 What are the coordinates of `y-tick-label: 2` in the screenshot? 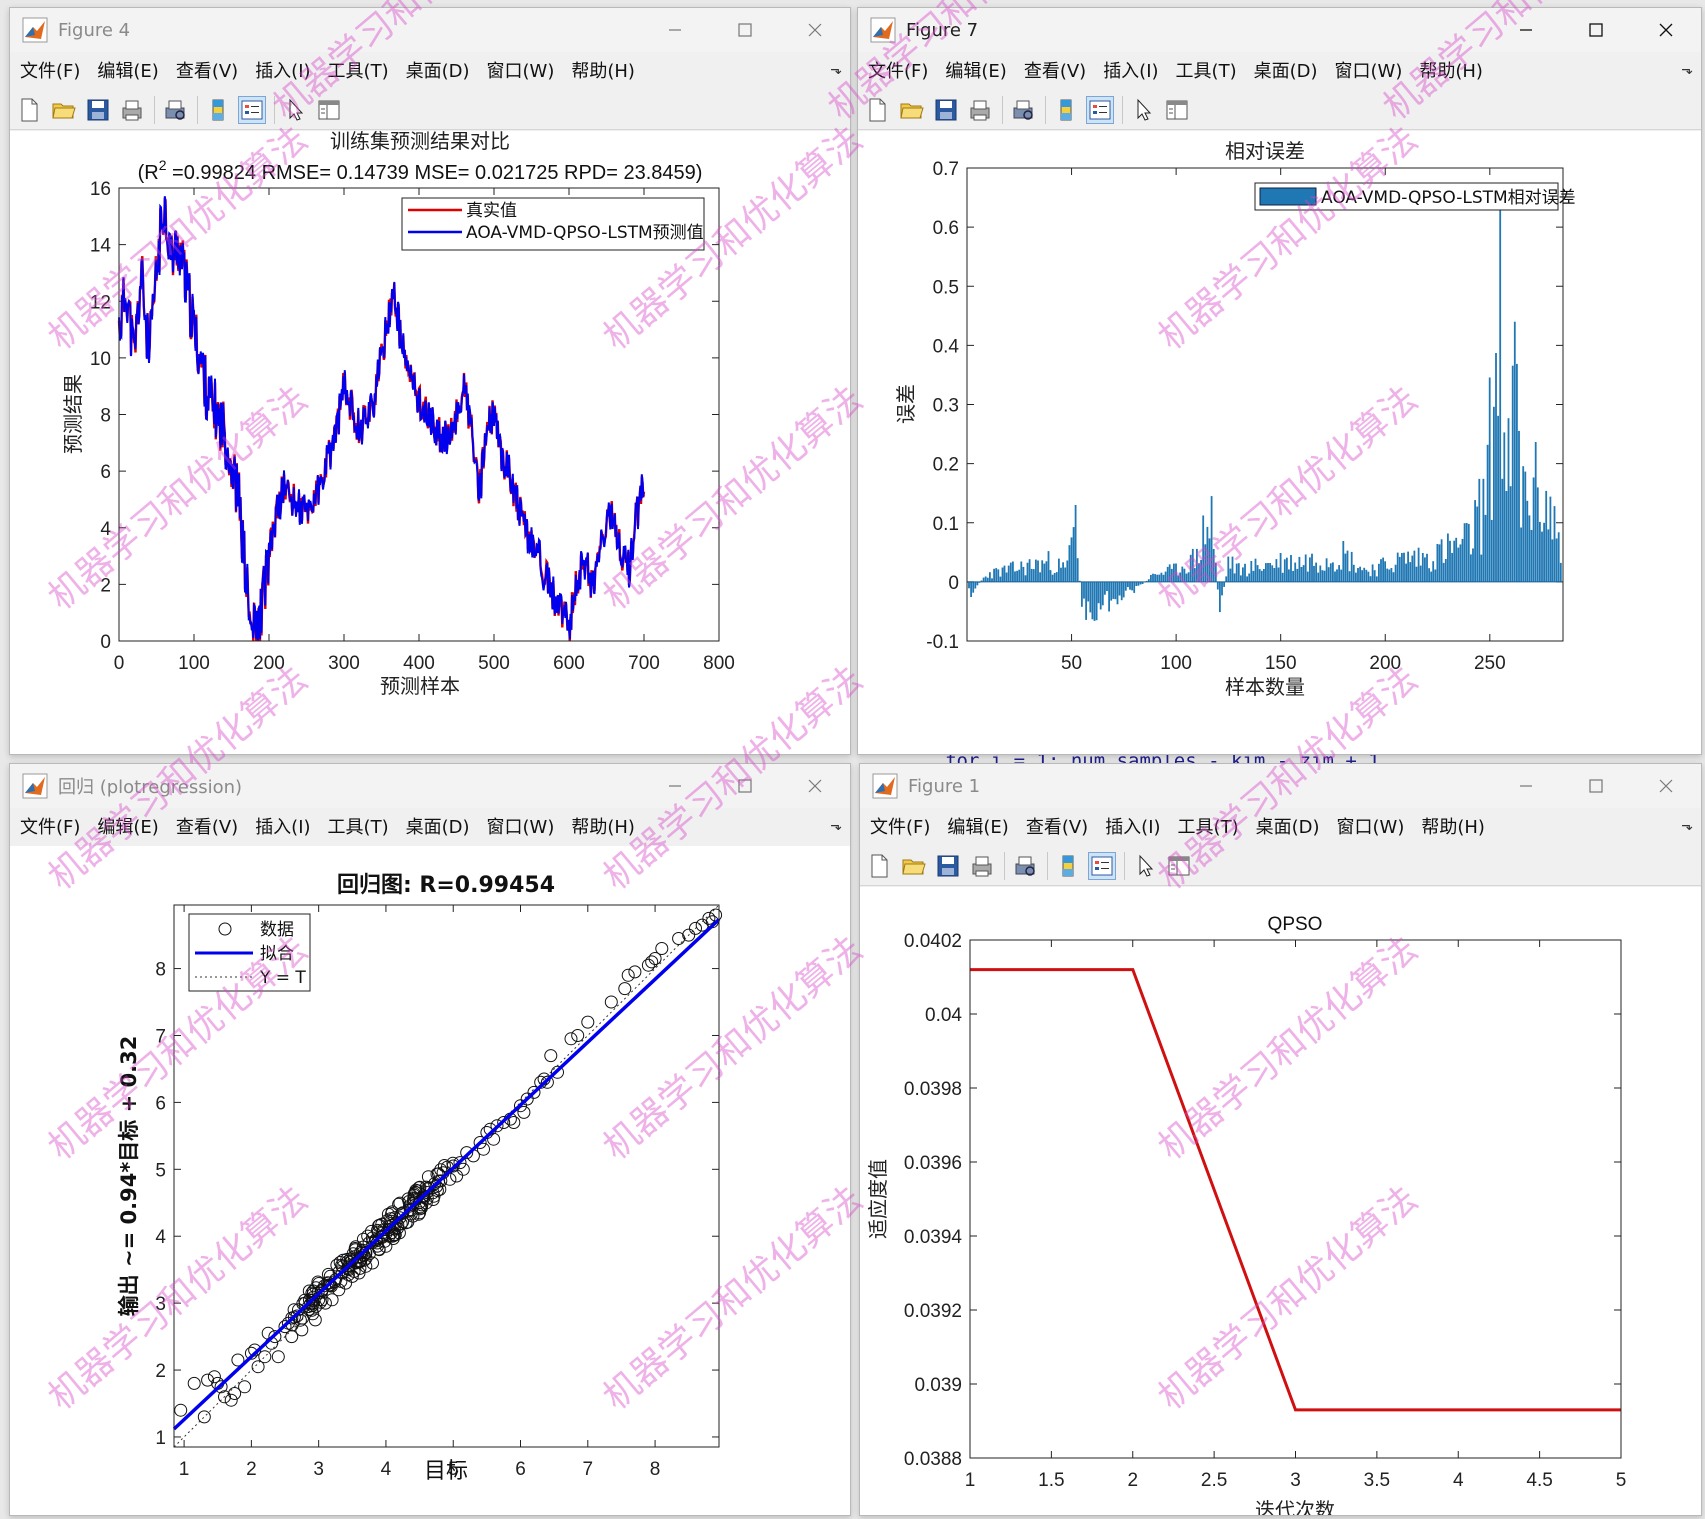 It's located at (105, 585).